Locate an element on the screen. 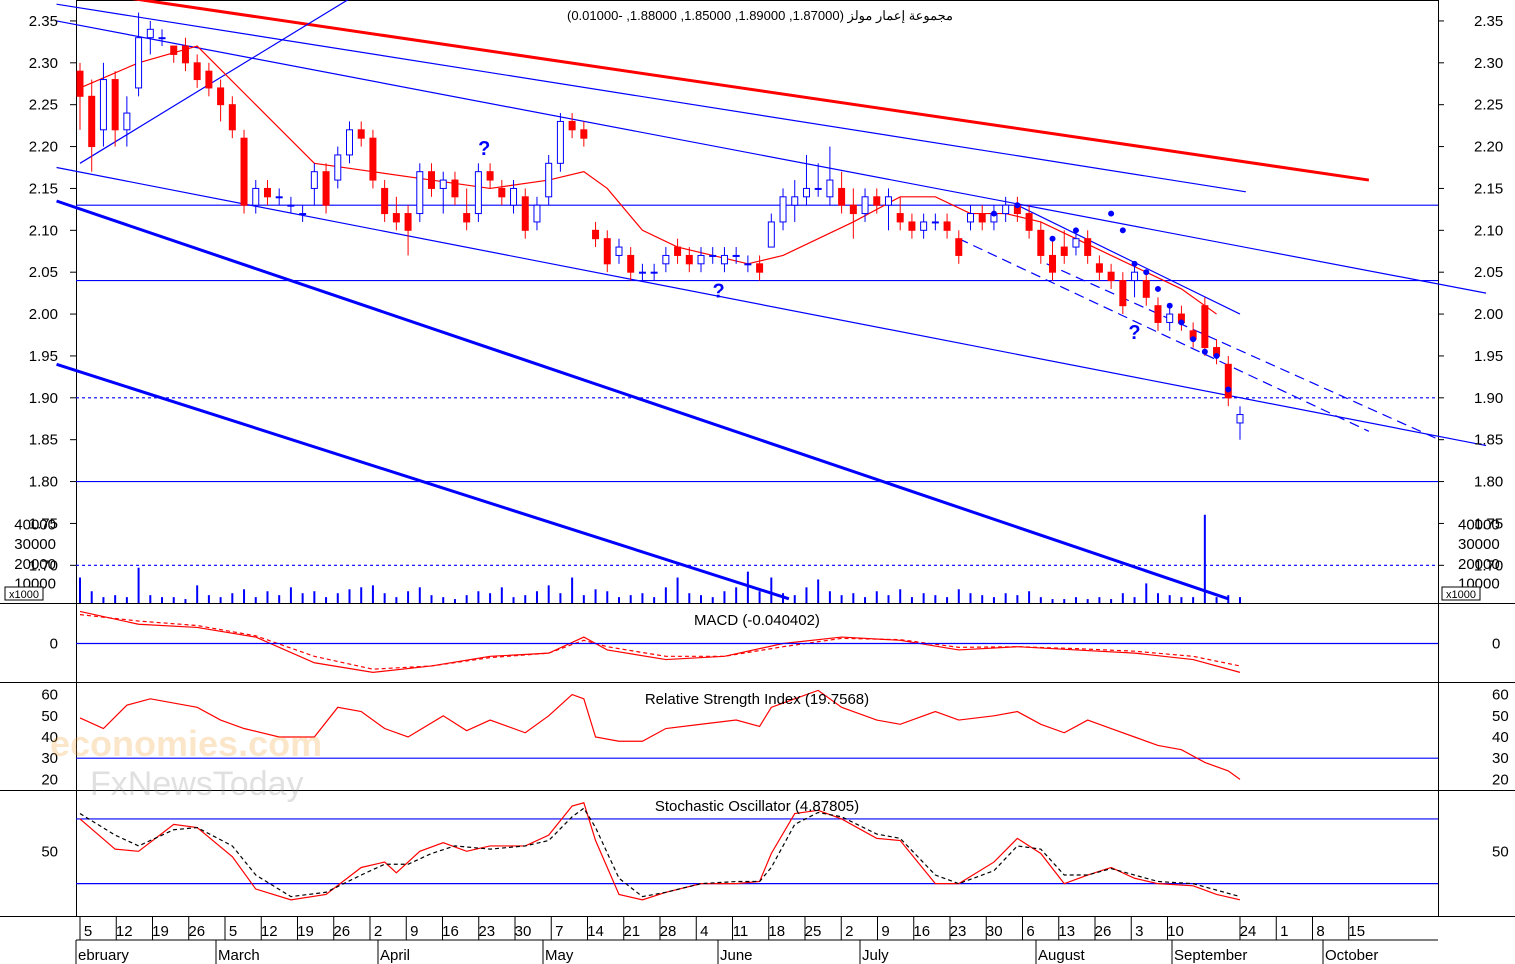  month-label-6: August is located at coordinates (1062, 955).